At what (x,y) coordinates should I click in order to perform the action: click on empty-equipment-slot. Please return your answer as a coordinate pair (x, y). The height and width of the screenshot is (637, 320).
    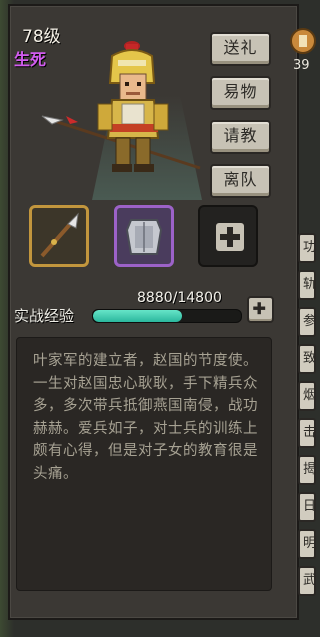
    Looking at the image, I should click on (228, 236).